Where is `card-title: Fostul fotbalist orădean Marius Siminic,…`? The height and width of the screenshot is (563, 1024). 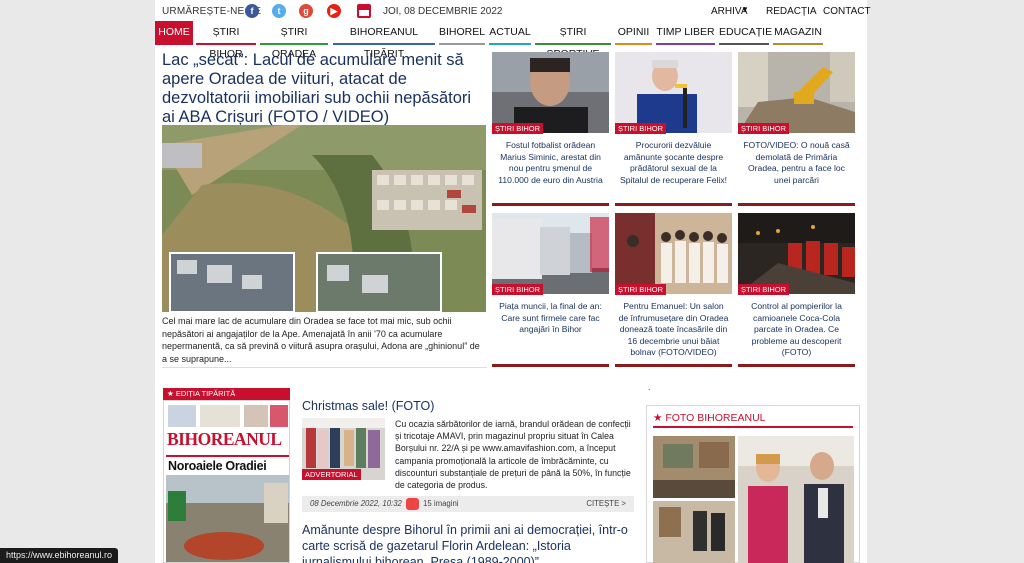
card-title: Fostul fotbalist orădean Marius Siminic,… is located at coordinates (550, 163).